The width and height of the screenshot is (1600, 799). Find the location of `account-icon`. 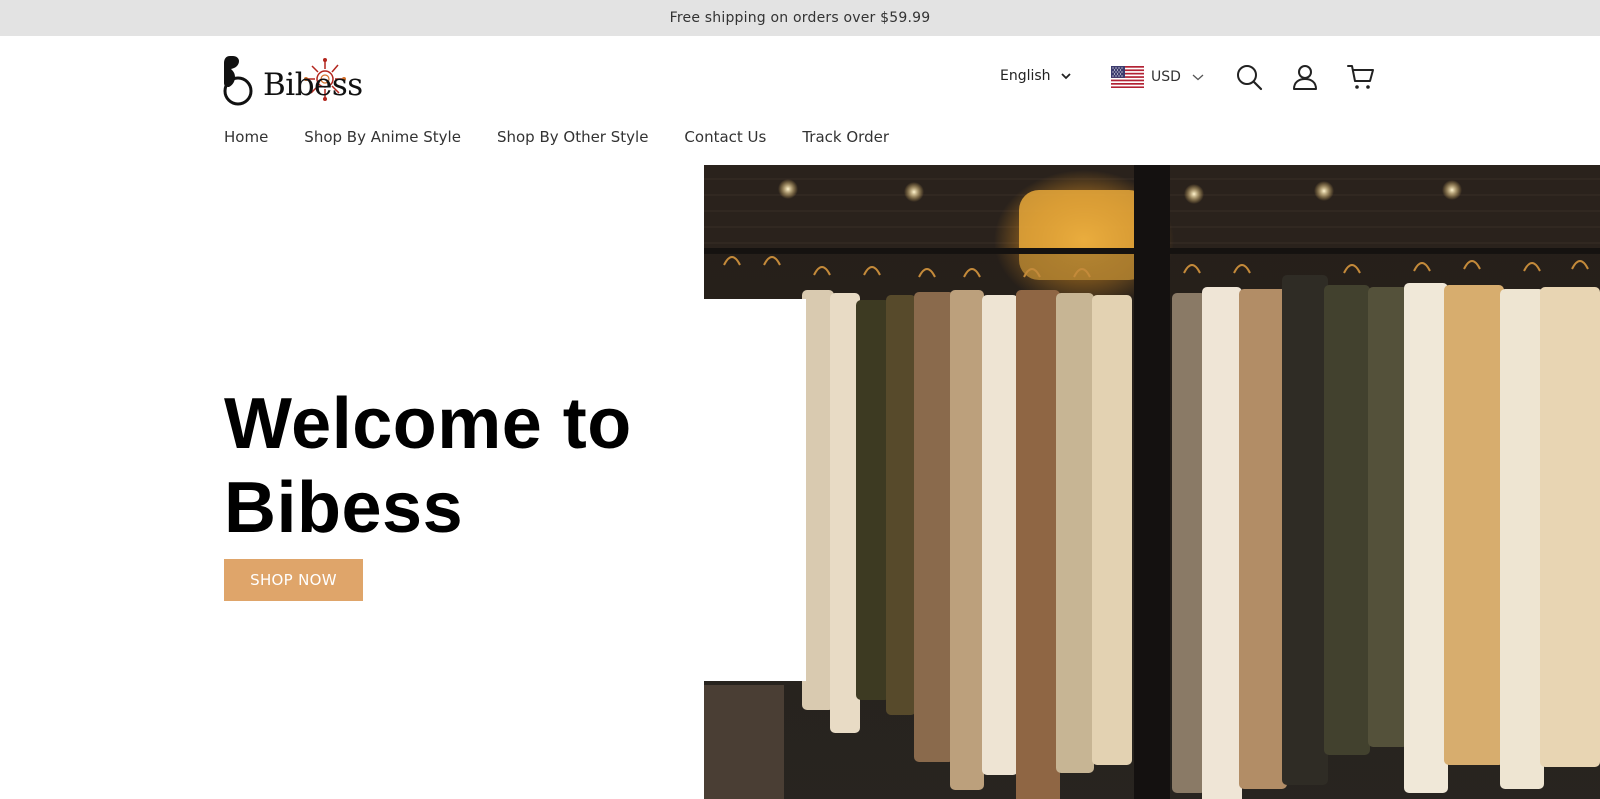

account-icon is located at coordinates (1305, 77).